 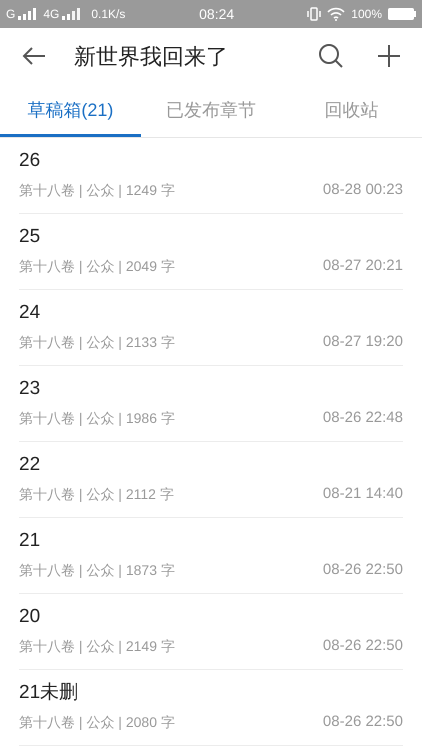 I want to click on search-icon, so click(x=331, y=56).